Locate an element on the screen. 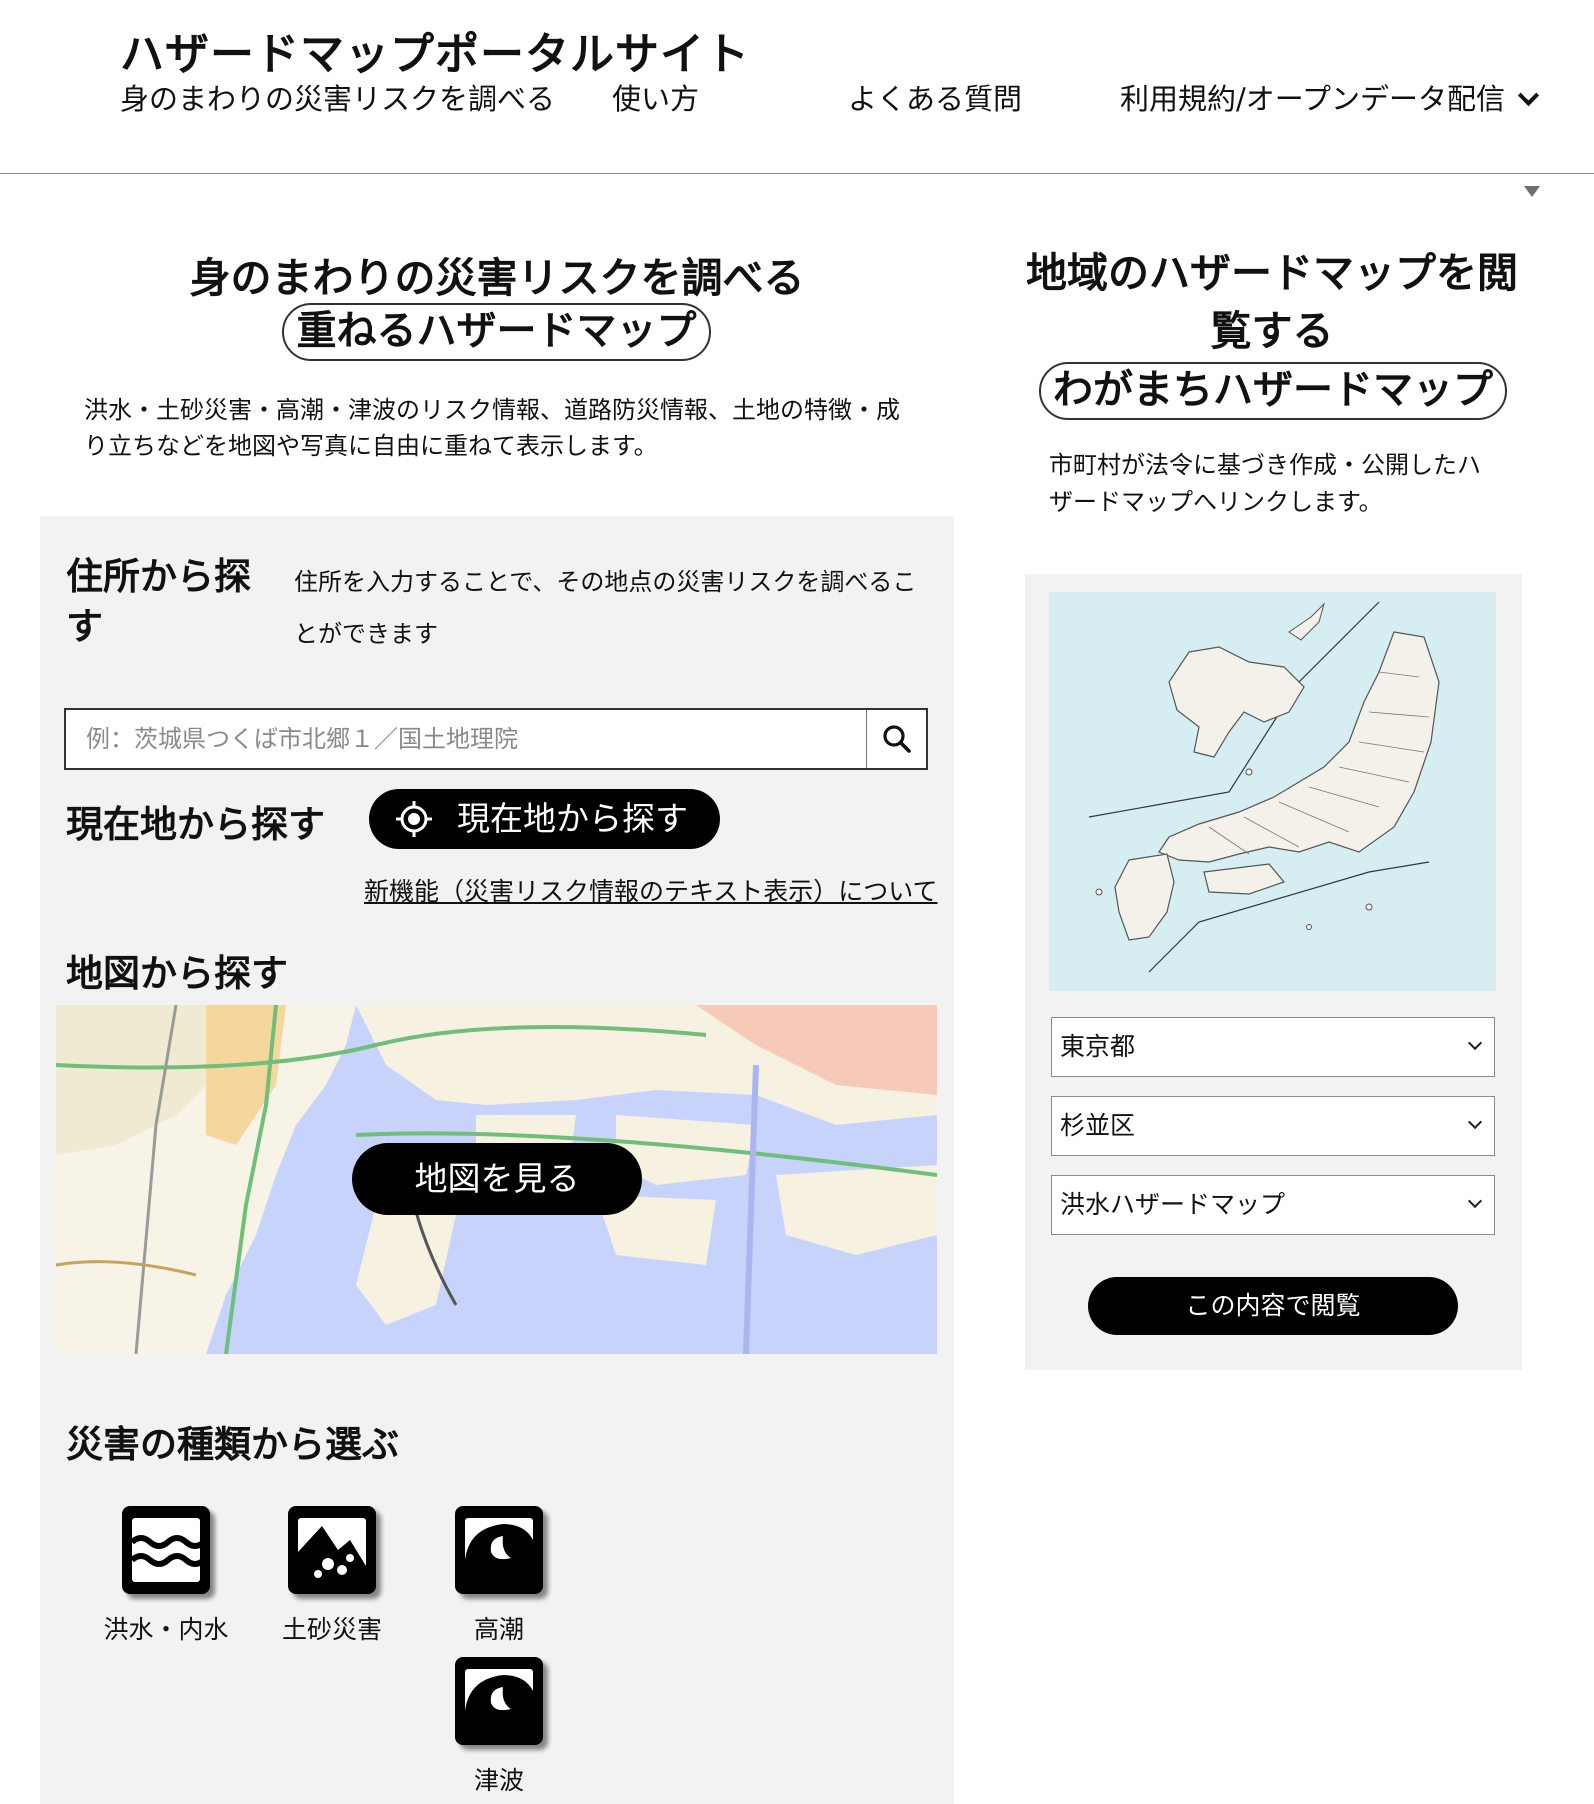  hazard-storm-surge-label: 高潮 is located at coordinates (498, 1629).